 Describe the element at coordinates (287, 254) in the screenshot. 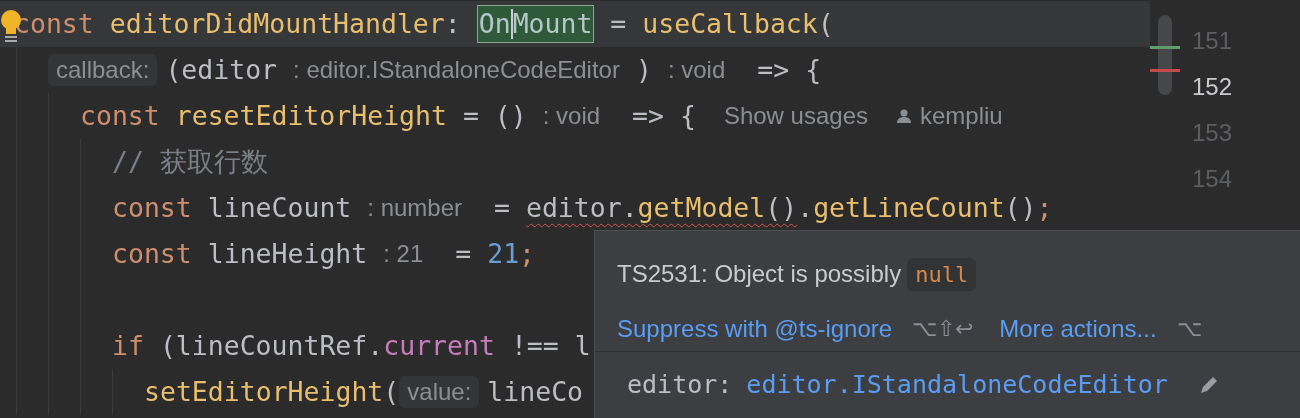

I see `code-text: lineHeight` at that location.